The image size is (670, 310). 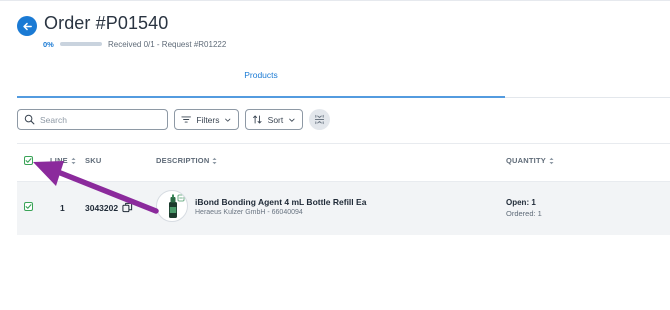 What do you see at coordinates (102, 208) in the screenshot?
I see `row-sku: 3043202` at bounding box center [102, 208].